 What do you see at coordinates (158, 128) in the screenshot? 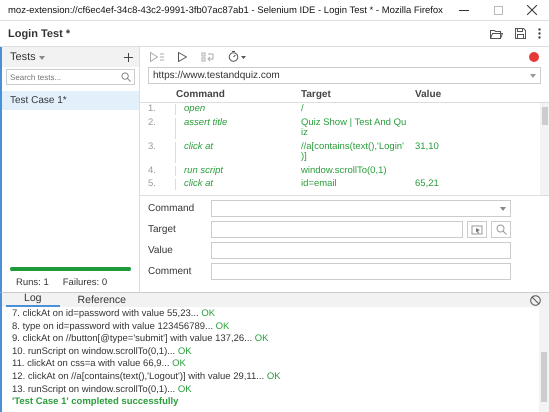
I see `row-number: 2.` at bounding box center [158, 128].